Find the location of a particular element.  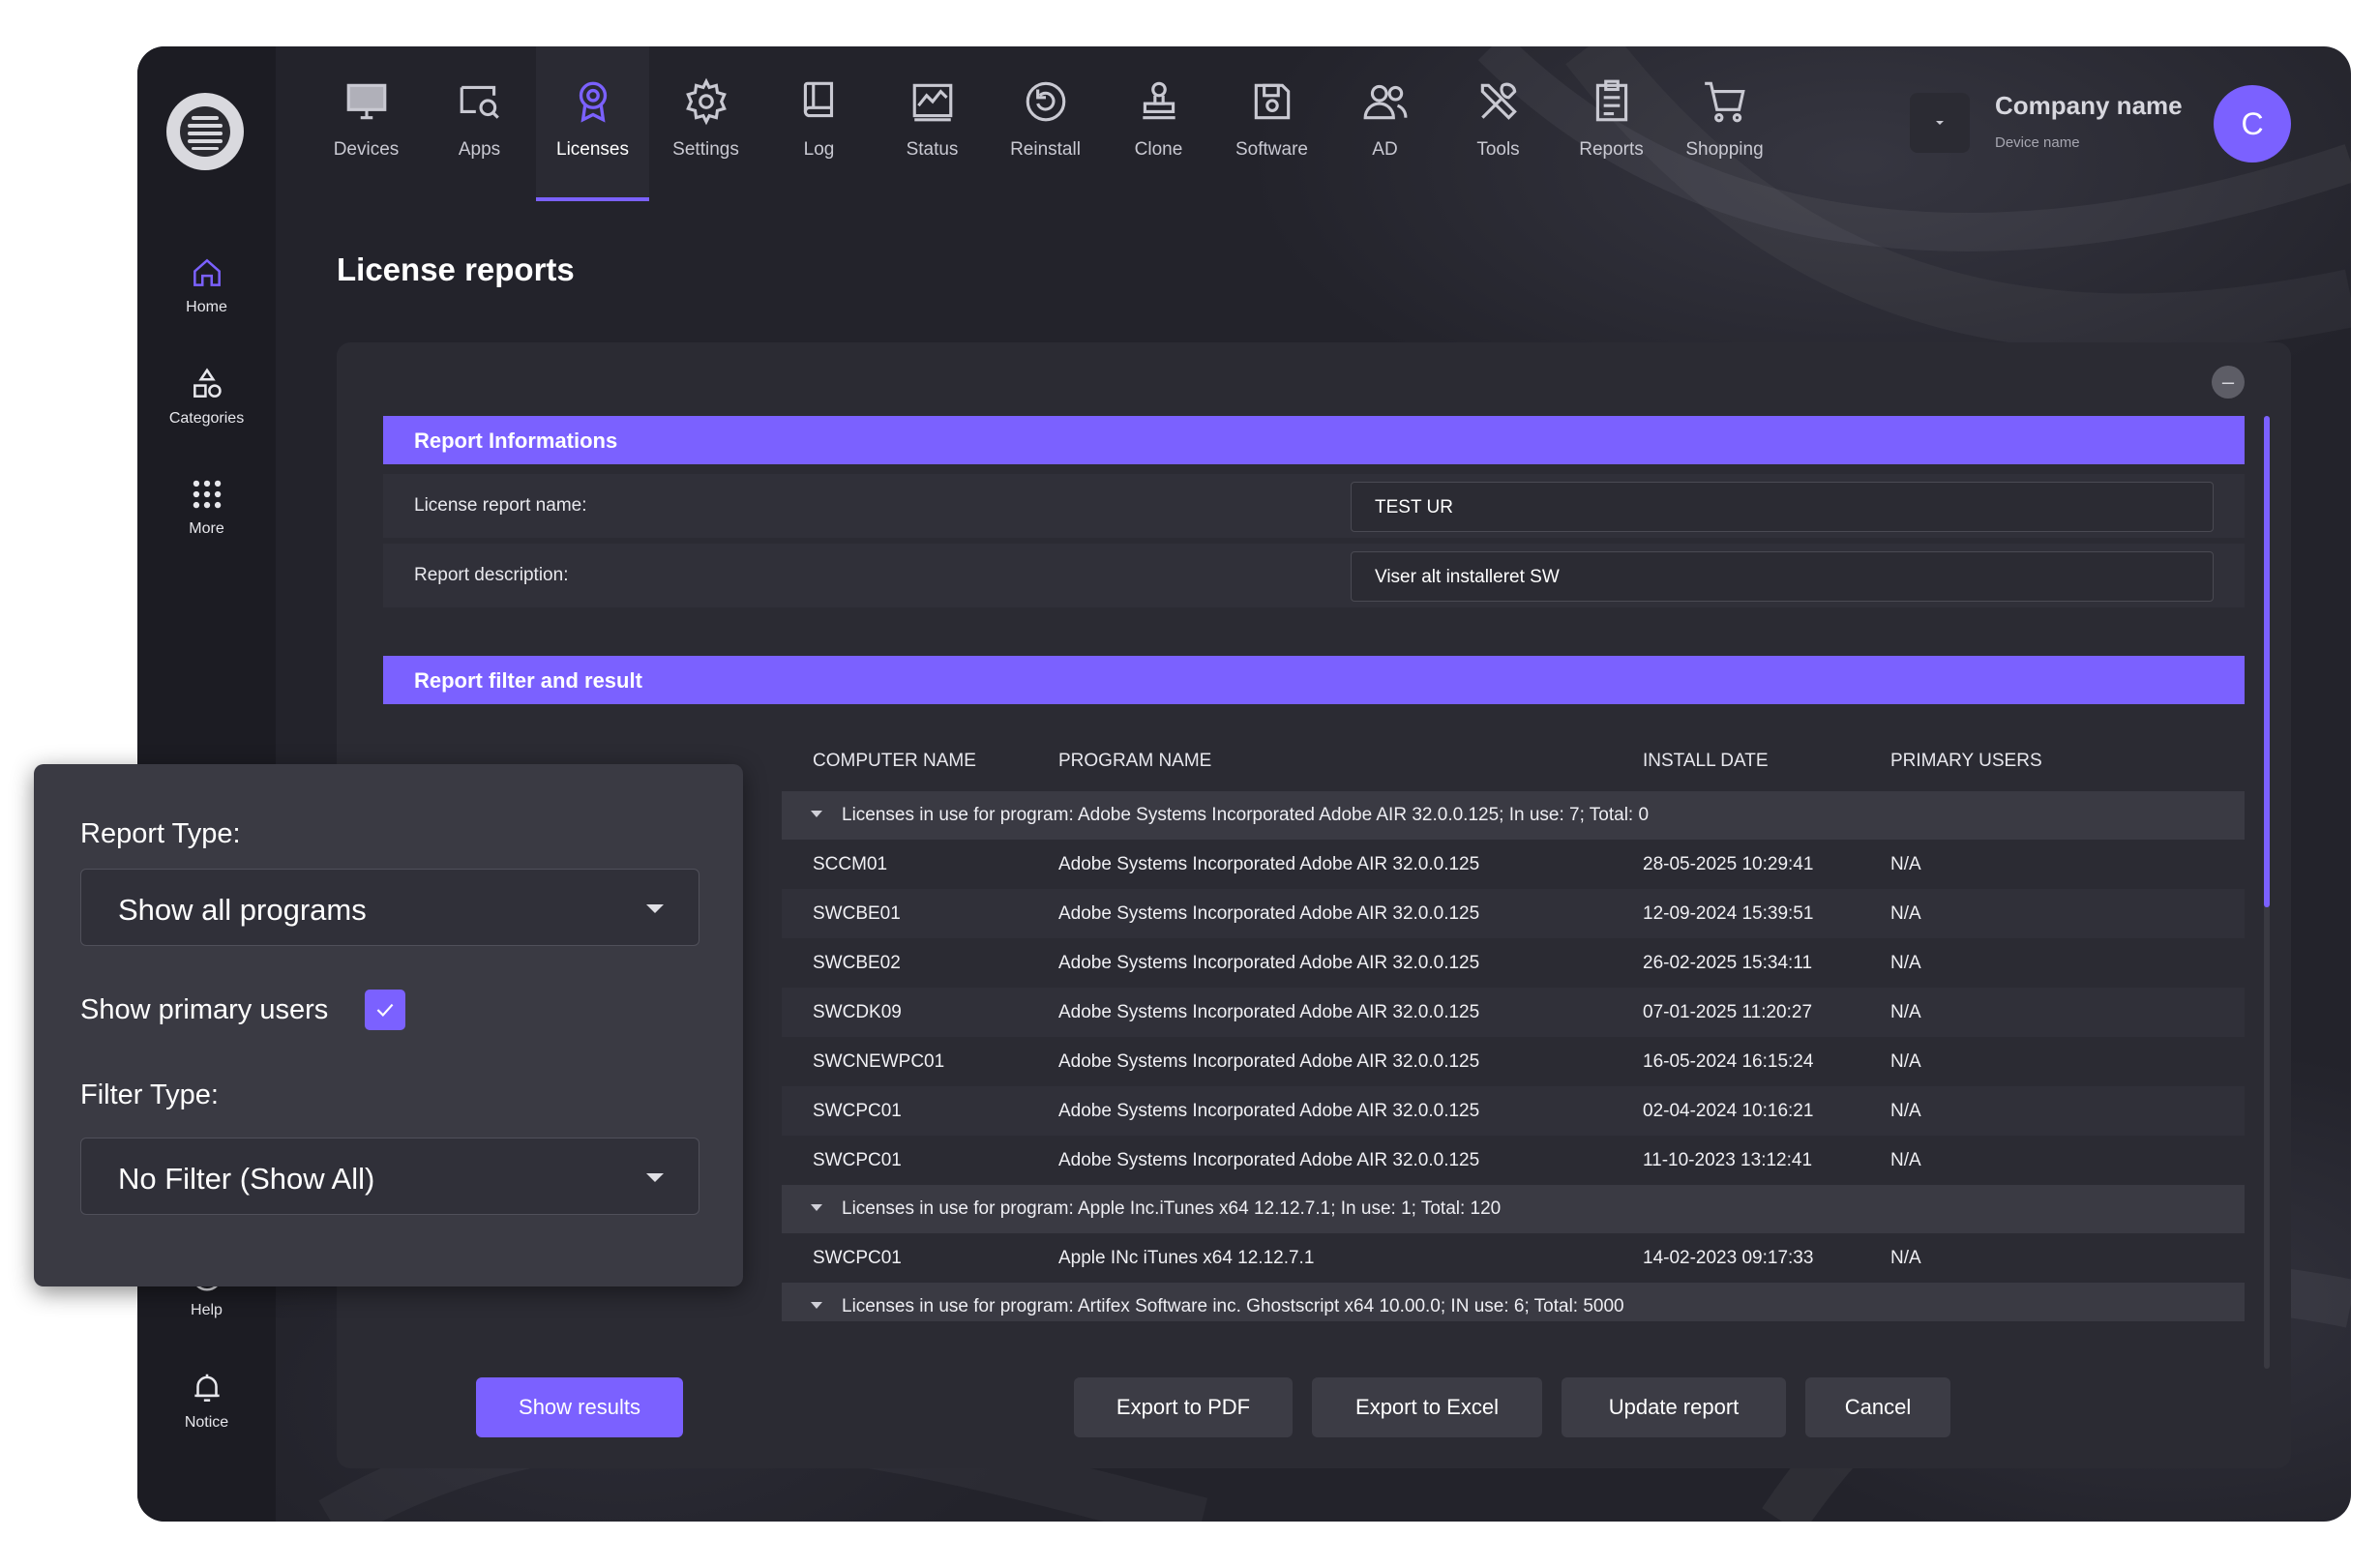

sidebar-item-categories: Categories is located at coordinates (207, 397).